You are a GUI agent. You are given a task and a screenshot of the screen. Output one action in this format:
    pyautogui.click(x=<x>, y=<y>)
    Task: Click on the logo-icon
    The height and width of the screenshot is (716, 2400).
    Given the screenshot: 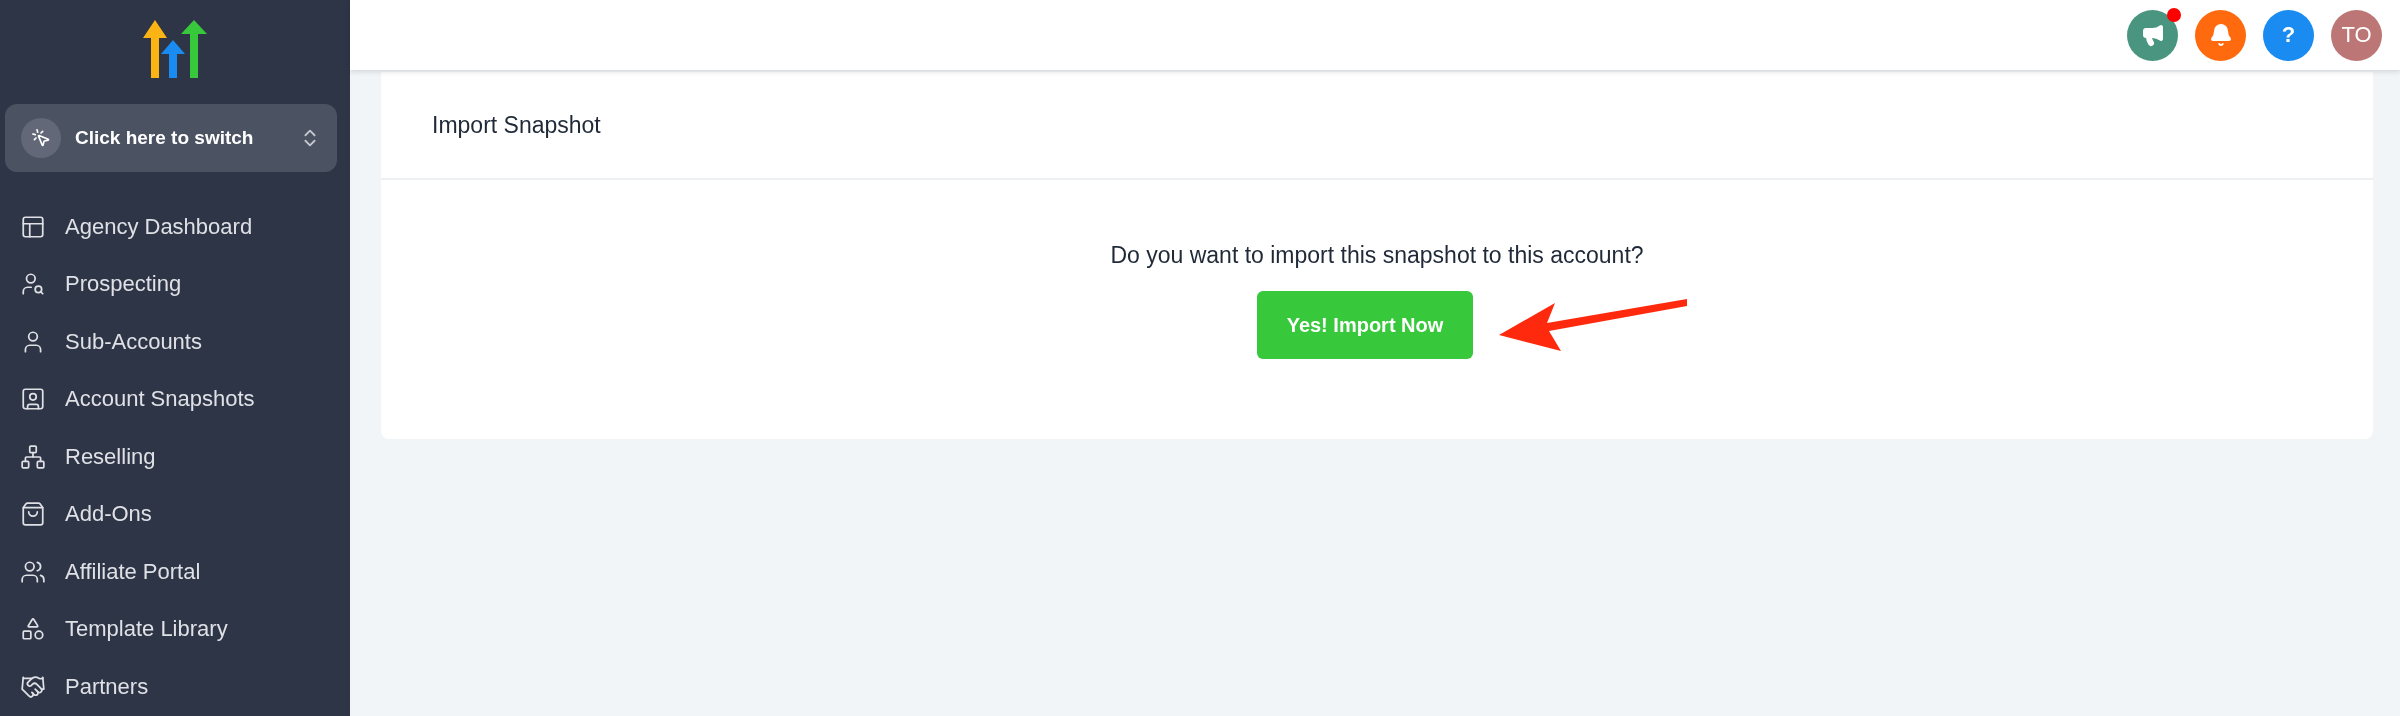 What is the action you would take?
    pyautogui.click(x=175, y=49)
    